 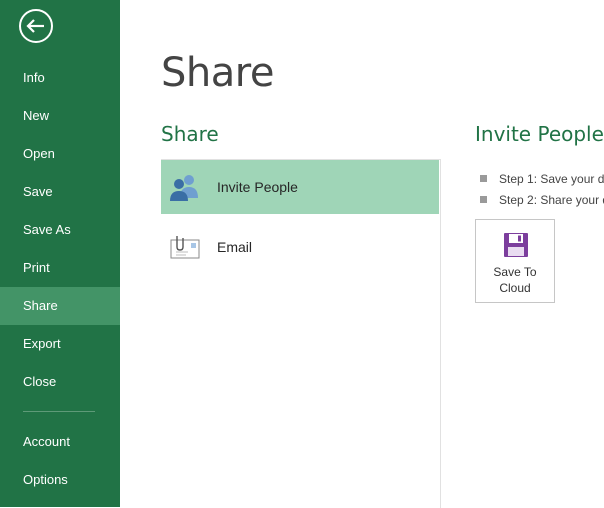 I want to click on save-to-cloud-button: Save To Cloud, so click(x=515, y=261).